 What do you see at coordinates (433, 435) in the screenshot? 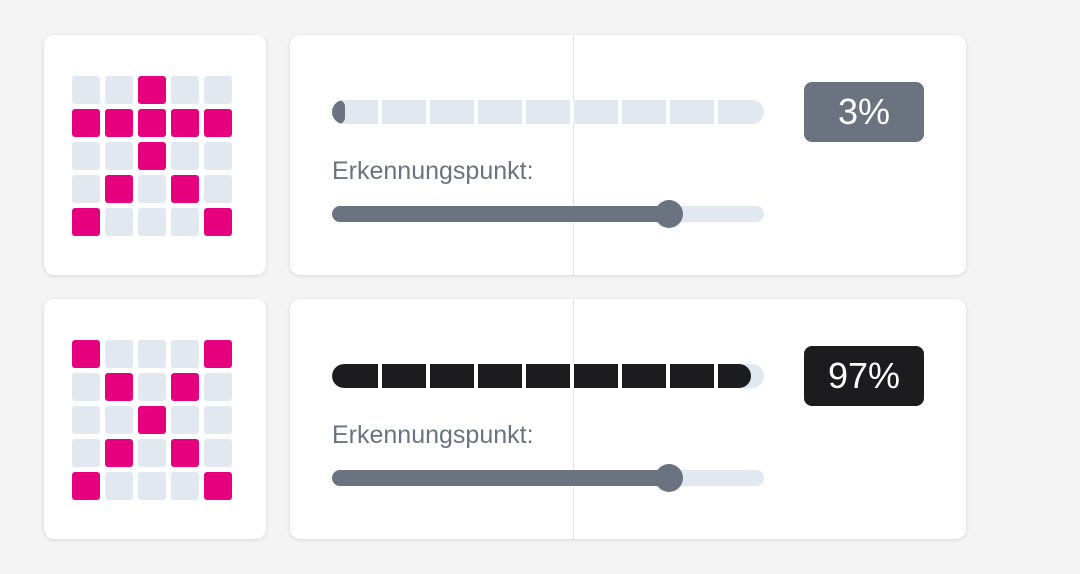
I see `threshold-label-2: Erkennungspunkt:` at bounding box center [433, 435].